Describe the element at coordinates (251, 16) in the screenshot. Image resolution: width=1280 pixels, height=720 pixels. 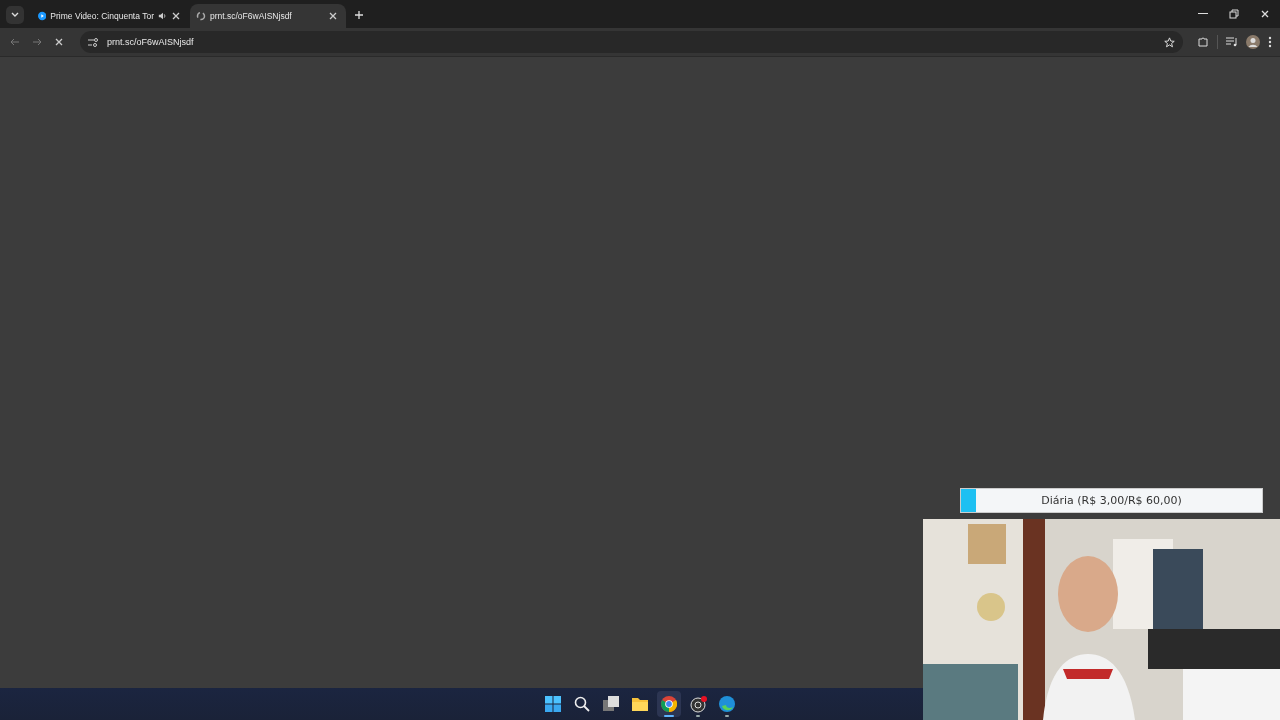
I see `tab-title: prnt.sc/oF6wAISNjsdf` at that location.